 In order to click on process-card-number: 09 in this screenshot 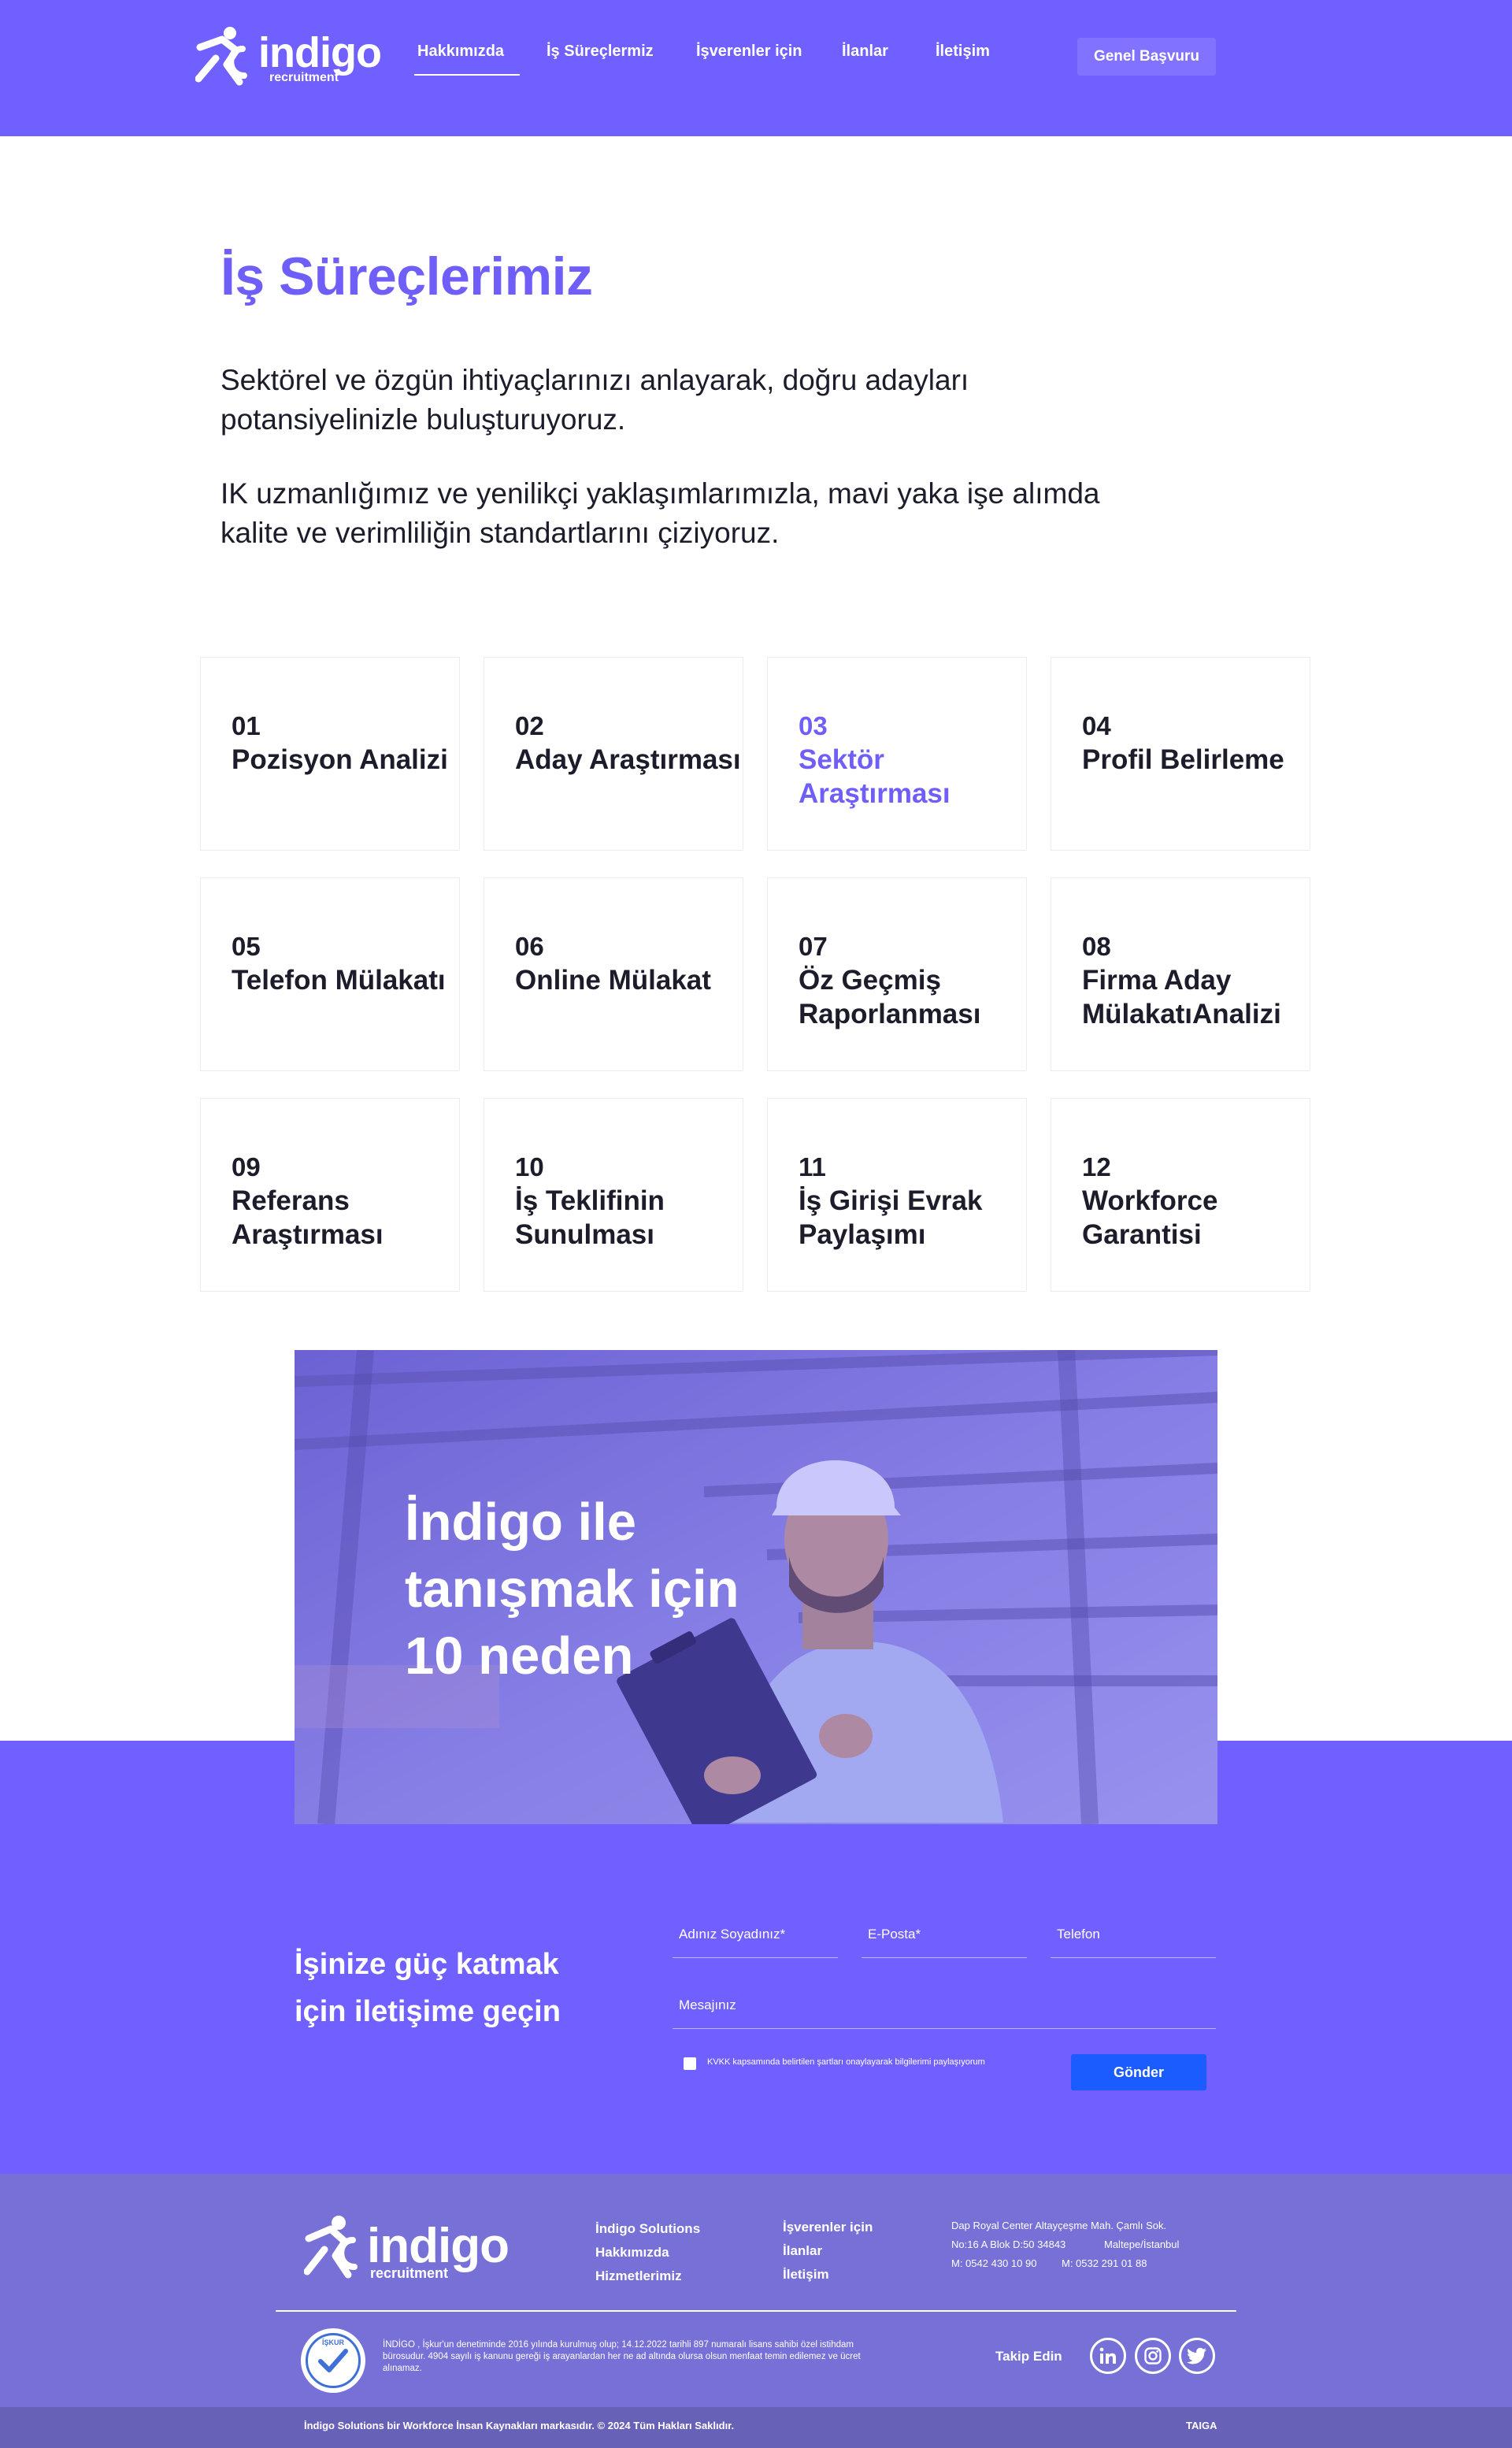, I will do `click(246, 1166)`.